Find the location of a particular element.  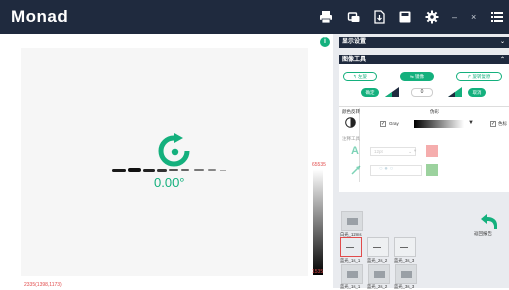

display-settings-header: 显示设置 ⌄ is located at coordinates (424, 42).